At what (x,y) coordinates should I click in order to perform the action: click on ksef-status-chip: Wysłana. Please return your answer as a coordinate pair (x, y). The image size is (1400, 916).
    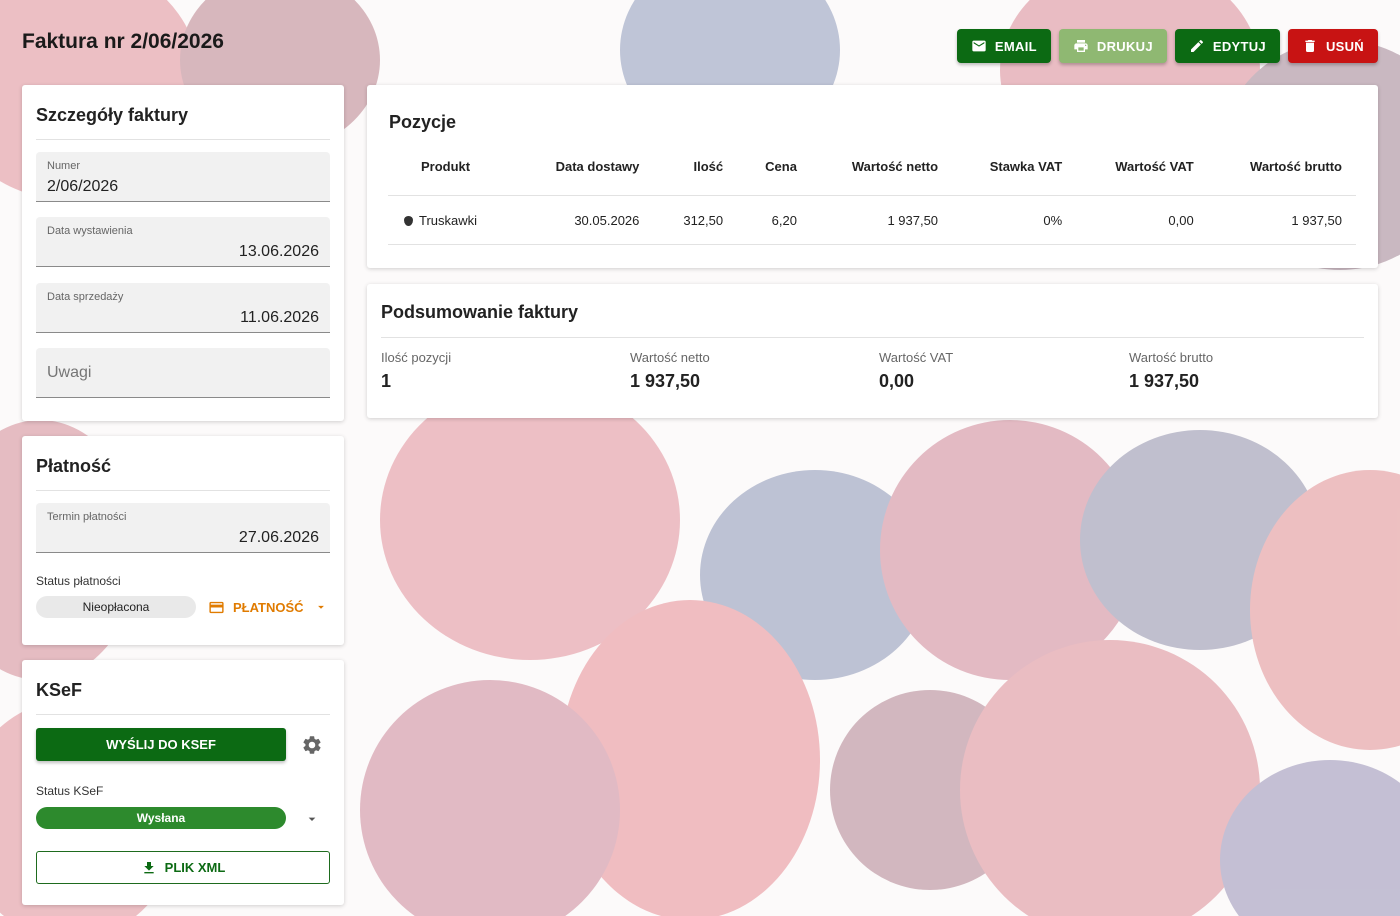
    Looking at the image, I should click on (161, 818).